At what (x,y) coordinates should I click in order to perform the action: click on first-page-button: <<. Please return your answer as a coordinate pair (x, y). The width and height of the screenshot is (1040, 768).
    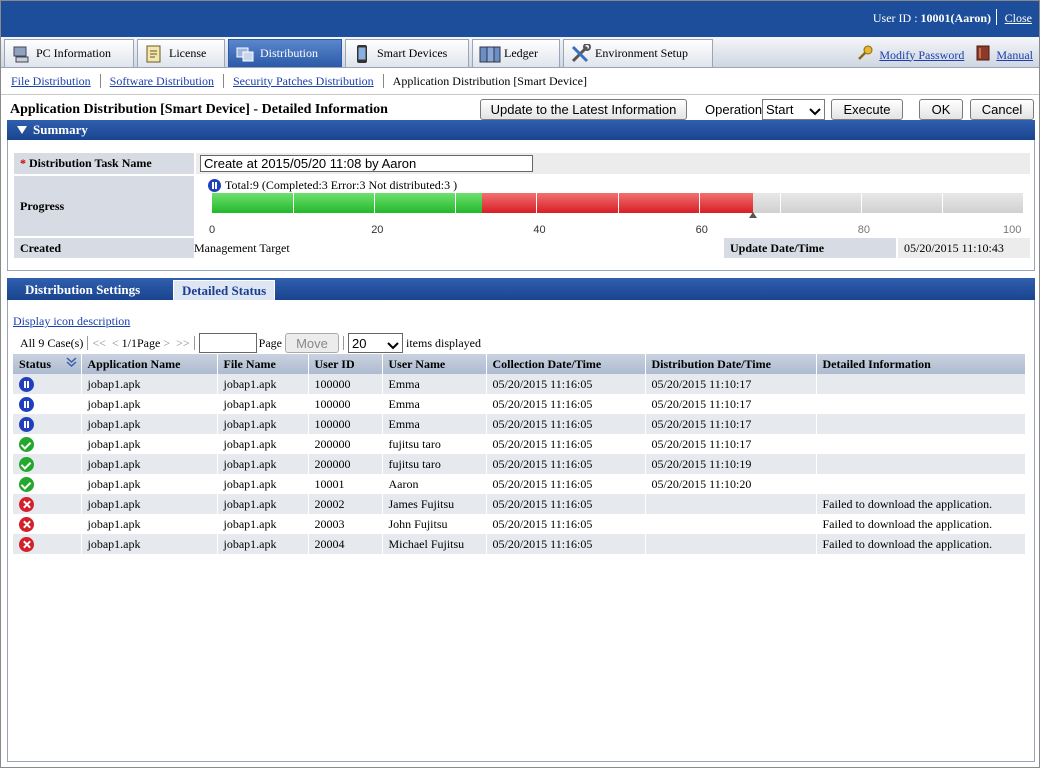
    Looking at the image, I should click on (99, 343).